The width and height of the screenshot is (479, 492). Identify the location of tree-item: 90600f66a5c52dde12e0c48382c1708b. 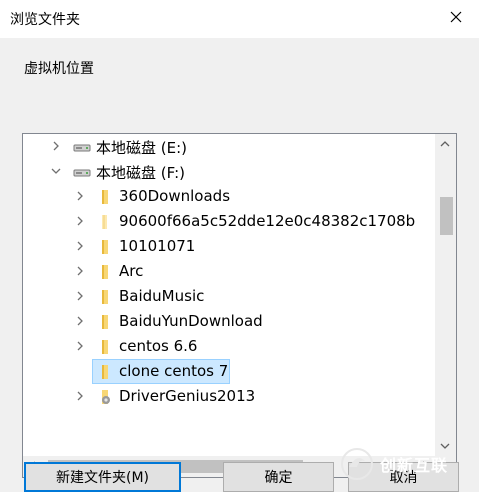
(229, 221).